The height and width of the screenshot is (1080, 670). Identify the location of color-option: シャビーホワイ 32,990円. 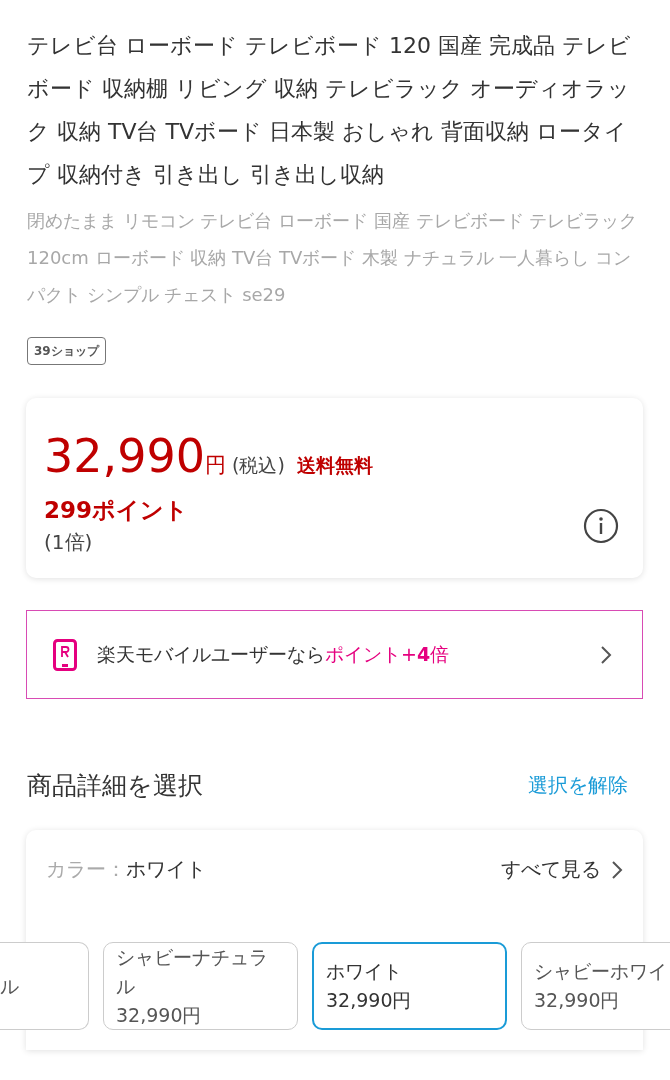
(595, 986).